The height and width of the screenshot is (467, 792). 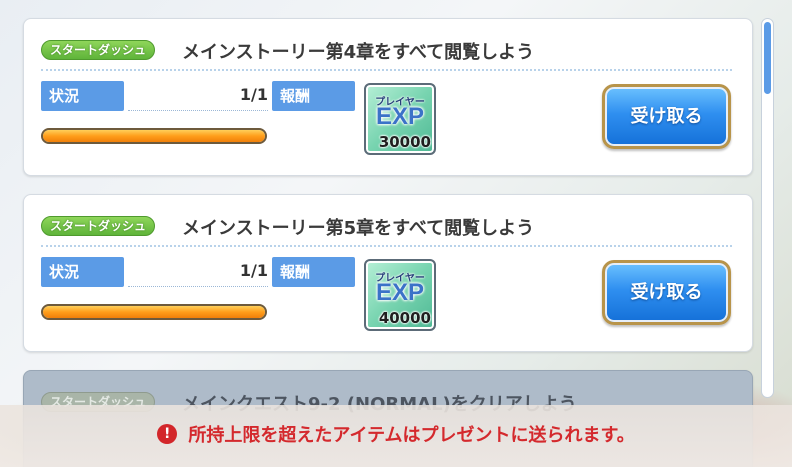 What do you see at coordinates (404, 318) in the screenshot?
I see `item-count: 40000` at bounding box center [404, 318].